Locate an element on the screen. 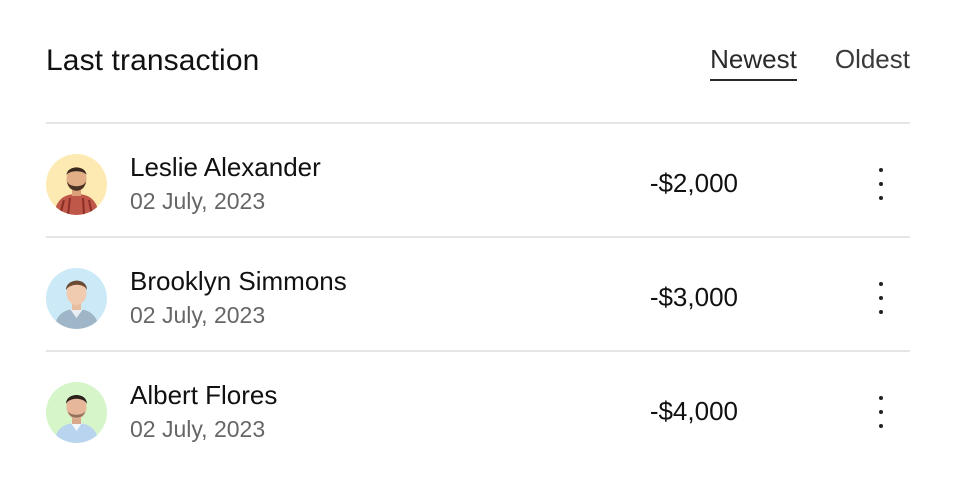 The image size is (956, 495). transaction-amount: -$4,000 is located at coordinates (693, 411).